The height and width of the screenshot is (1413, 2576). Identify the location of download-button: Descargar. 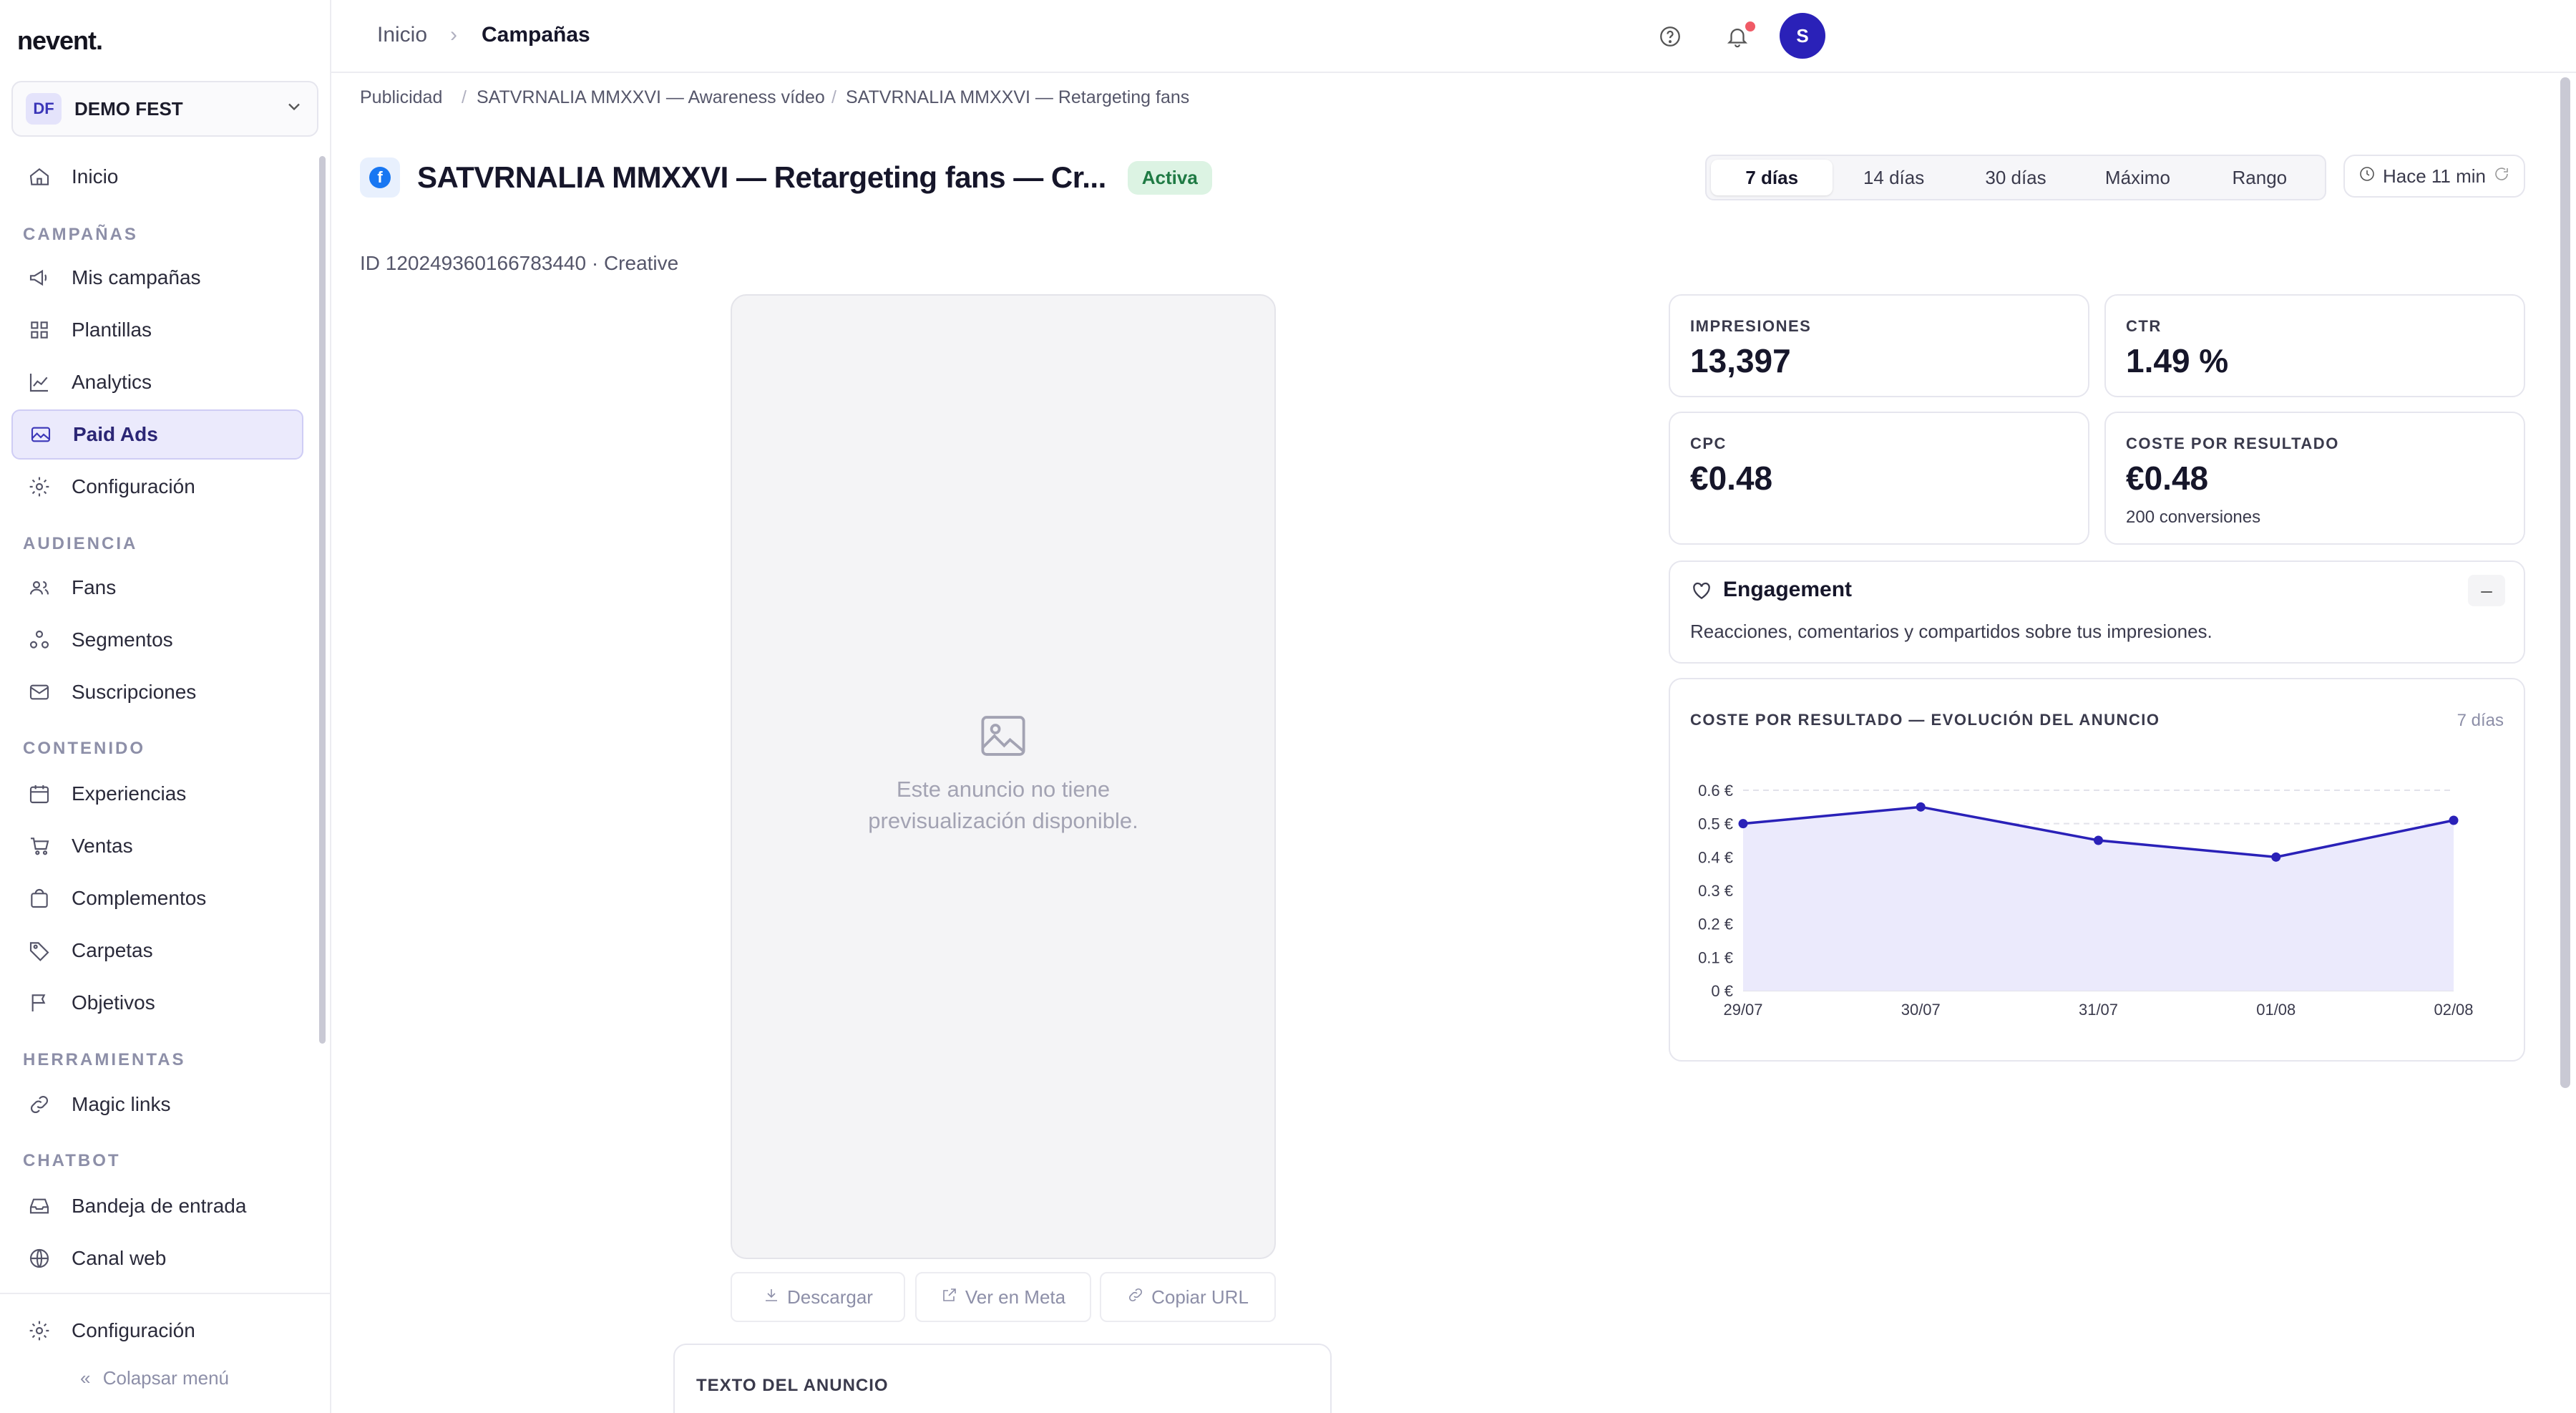
(818, 1297).